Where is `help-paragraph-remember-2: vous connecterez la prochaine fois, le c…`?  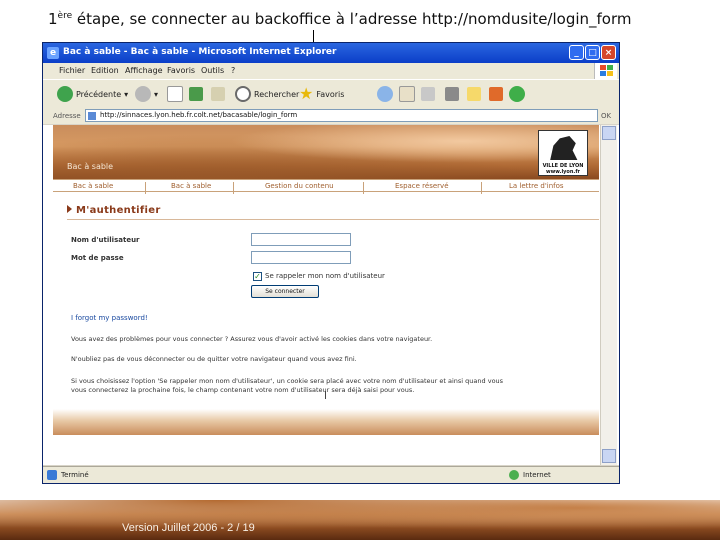
help-paragraph-remember-2: vous connecterez la prochaine fois, le c… is located at coordinates (243, 390).